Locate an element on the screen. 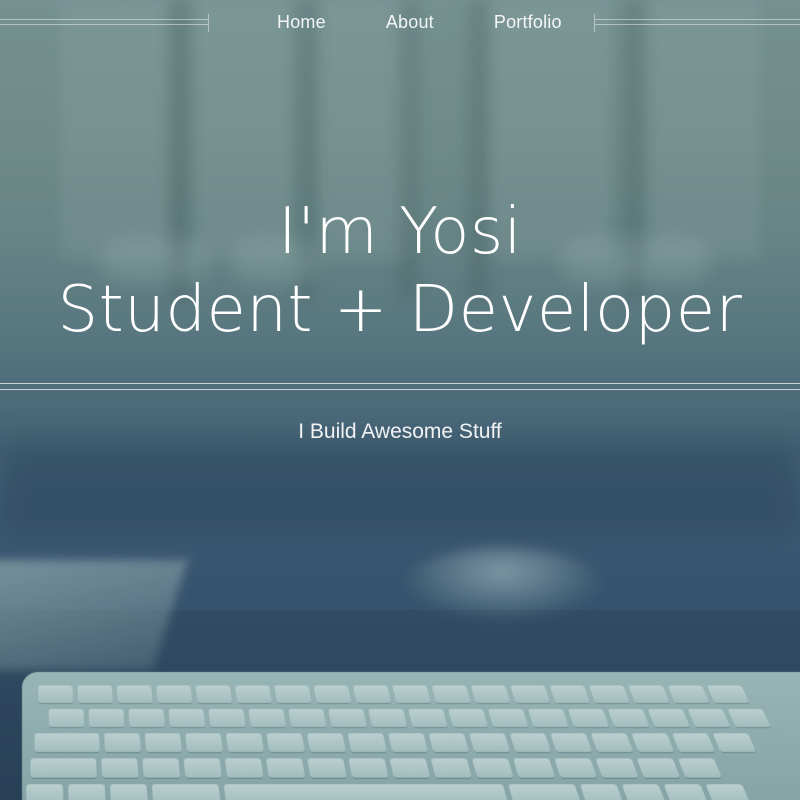 The image size is (800, 800). hero-title-role: Student + Developer is located at coordinates (400, 310).